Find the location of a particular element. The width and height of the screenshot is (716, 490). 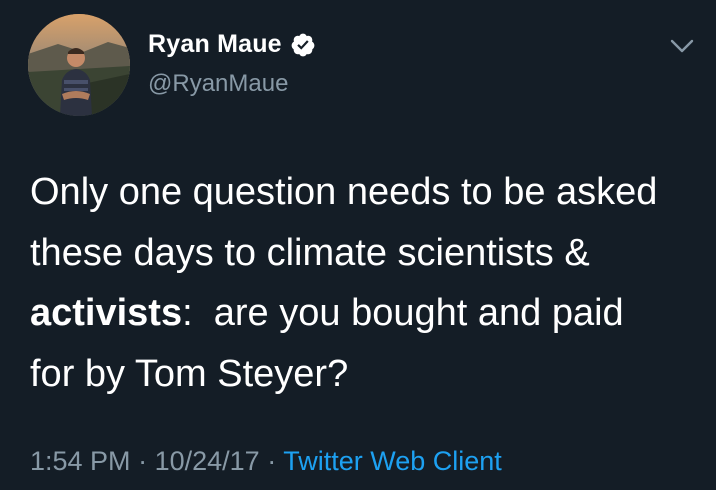

tweet-line: these days to climate scientists & is located at coordinates (310, 252).